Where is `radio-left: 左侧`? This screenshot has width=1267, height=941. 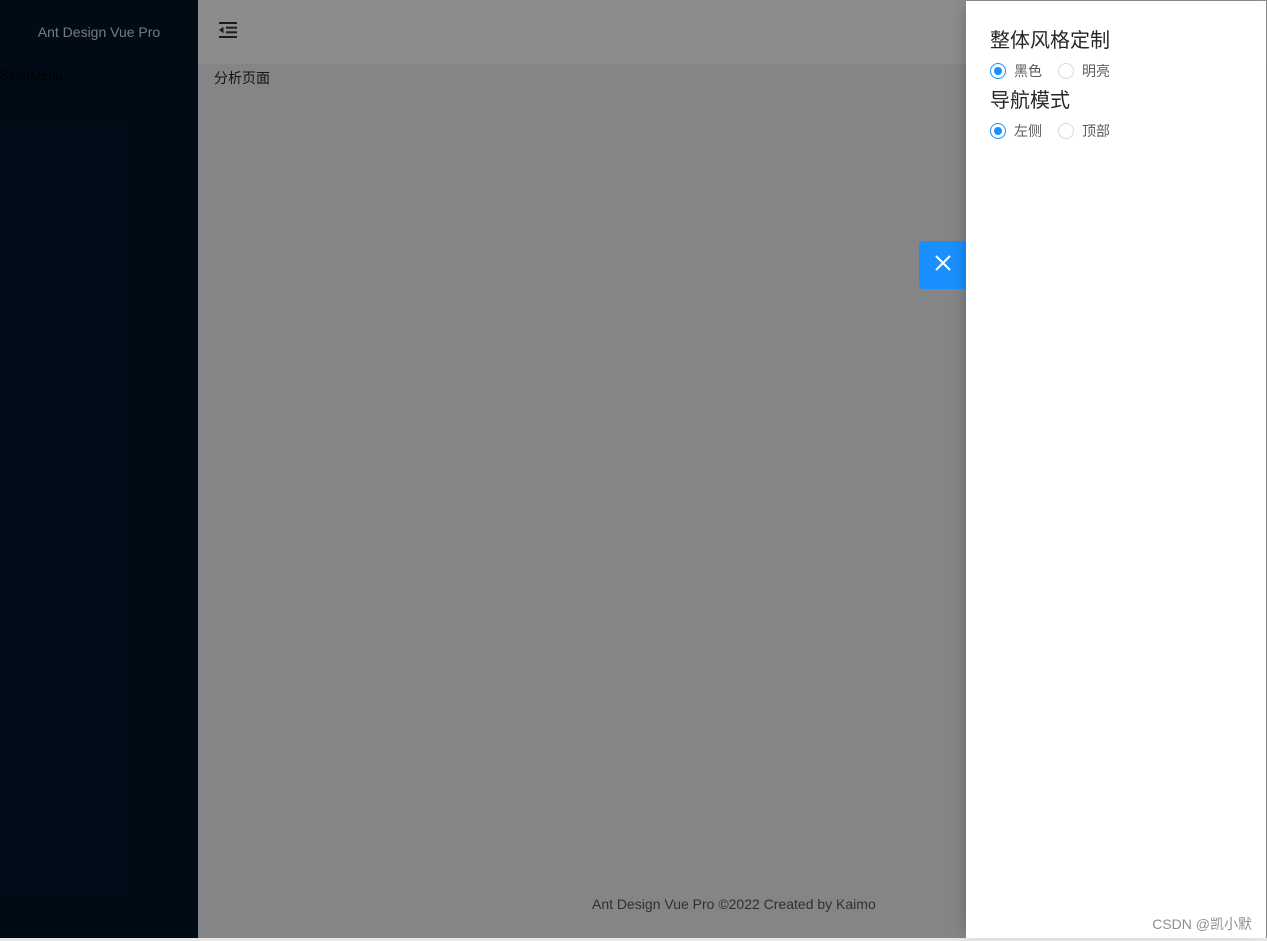 radio-left: 左侧 is located at coordinates (1016, 131).